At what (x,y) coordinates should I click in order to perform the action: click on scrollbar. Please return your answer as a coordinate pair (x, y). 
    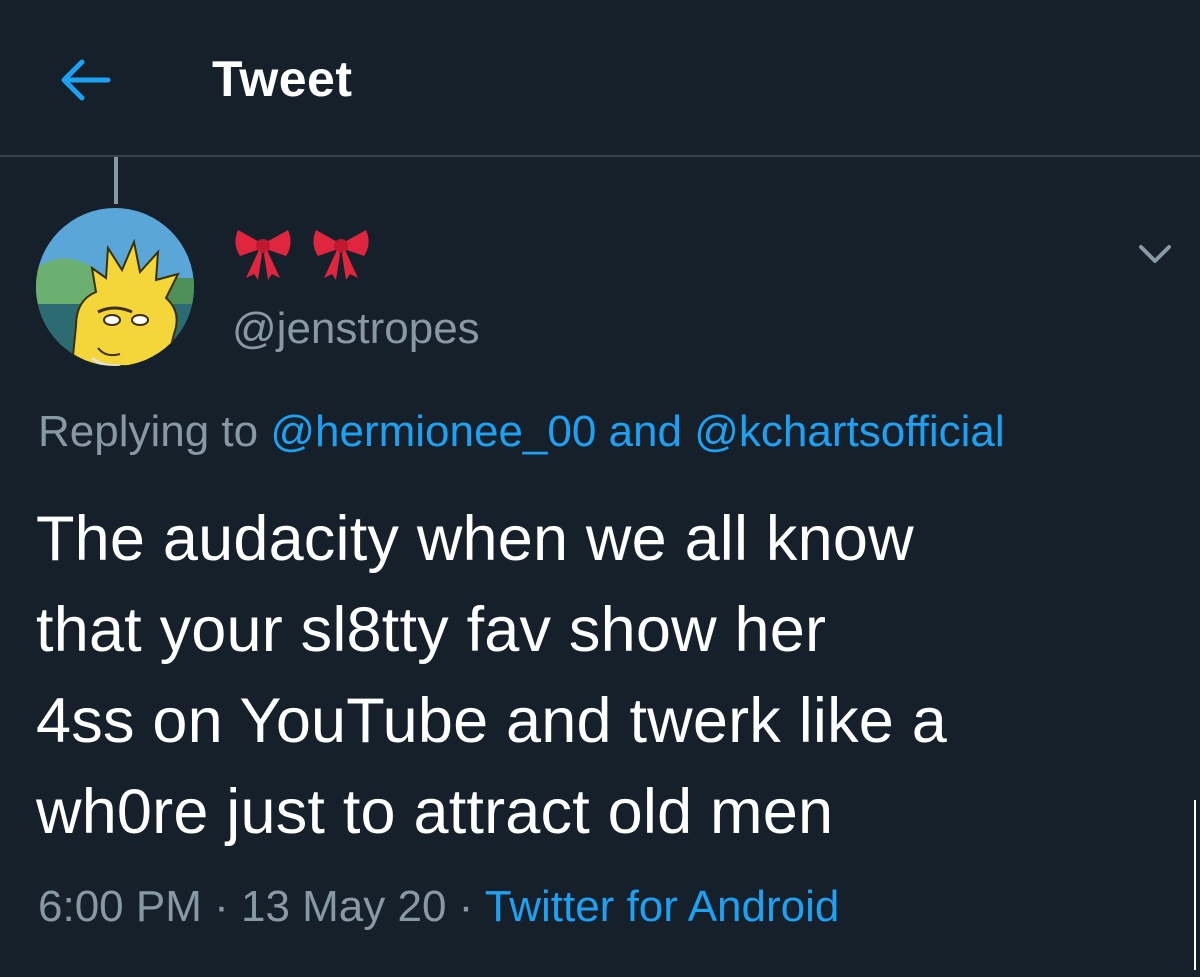
    Looking at the image, I should click on (1197, 885).